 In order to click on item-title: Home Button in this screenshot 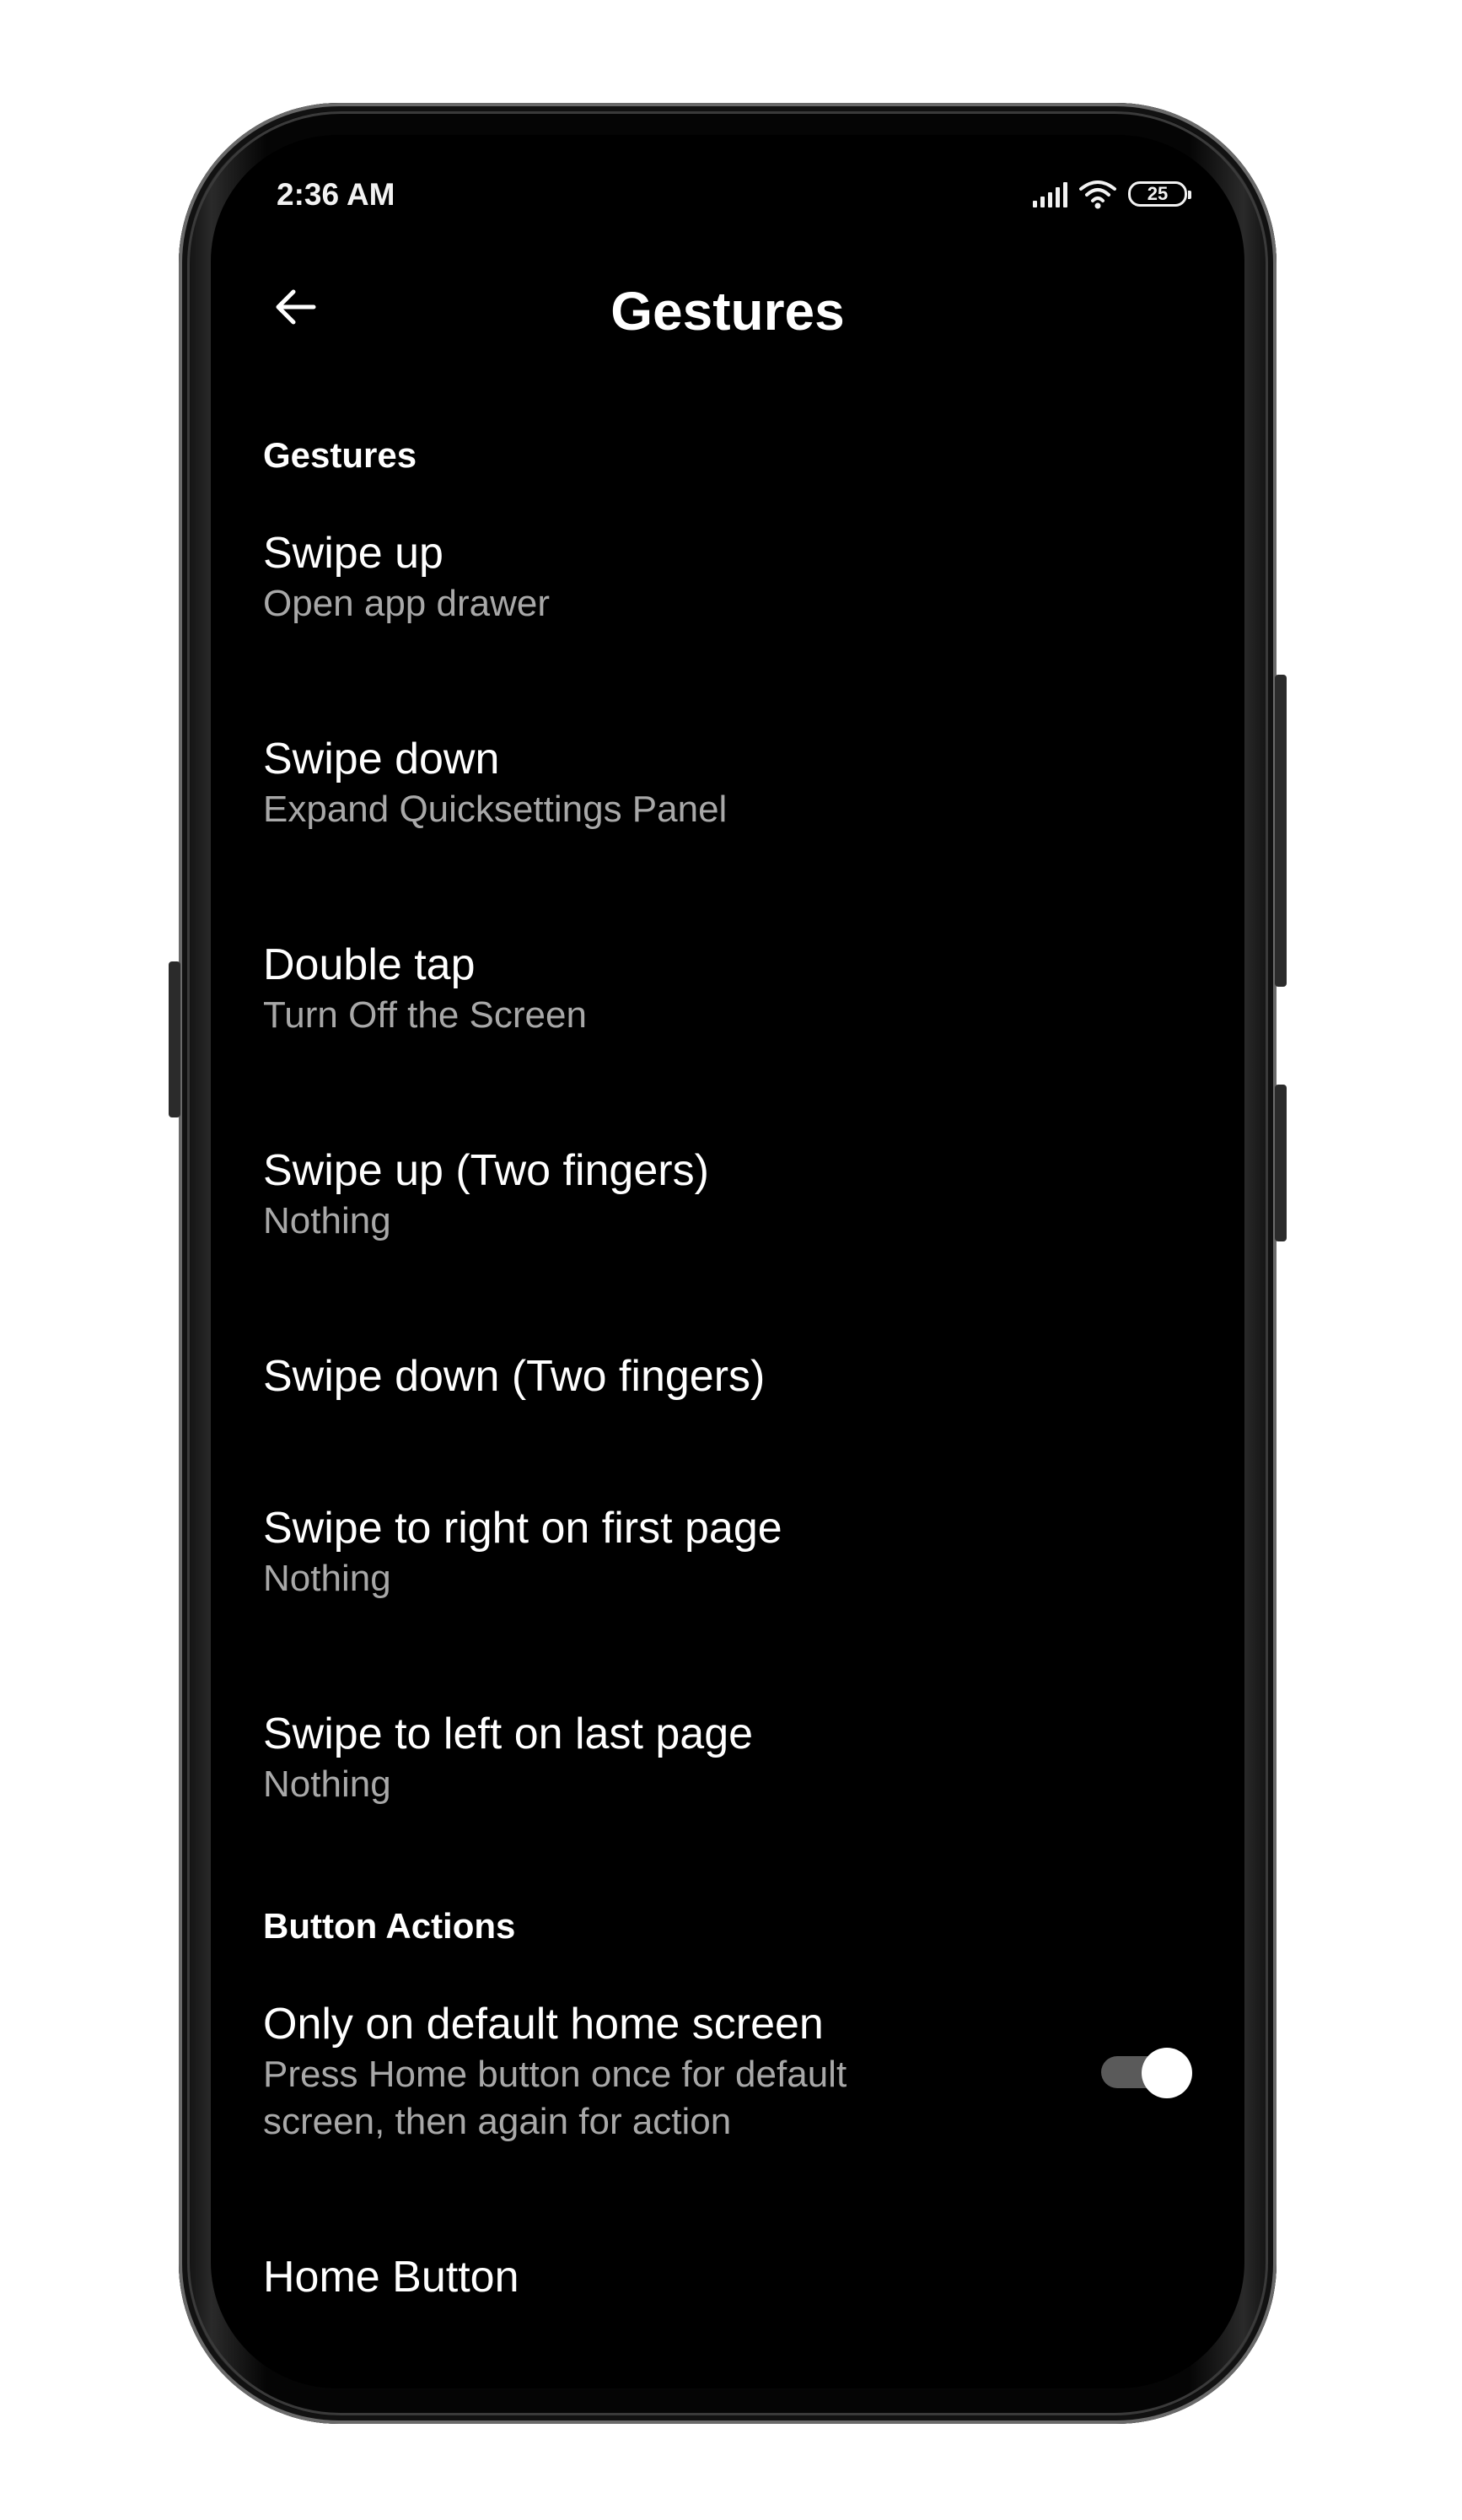, I will do `click(391, 2277)`.